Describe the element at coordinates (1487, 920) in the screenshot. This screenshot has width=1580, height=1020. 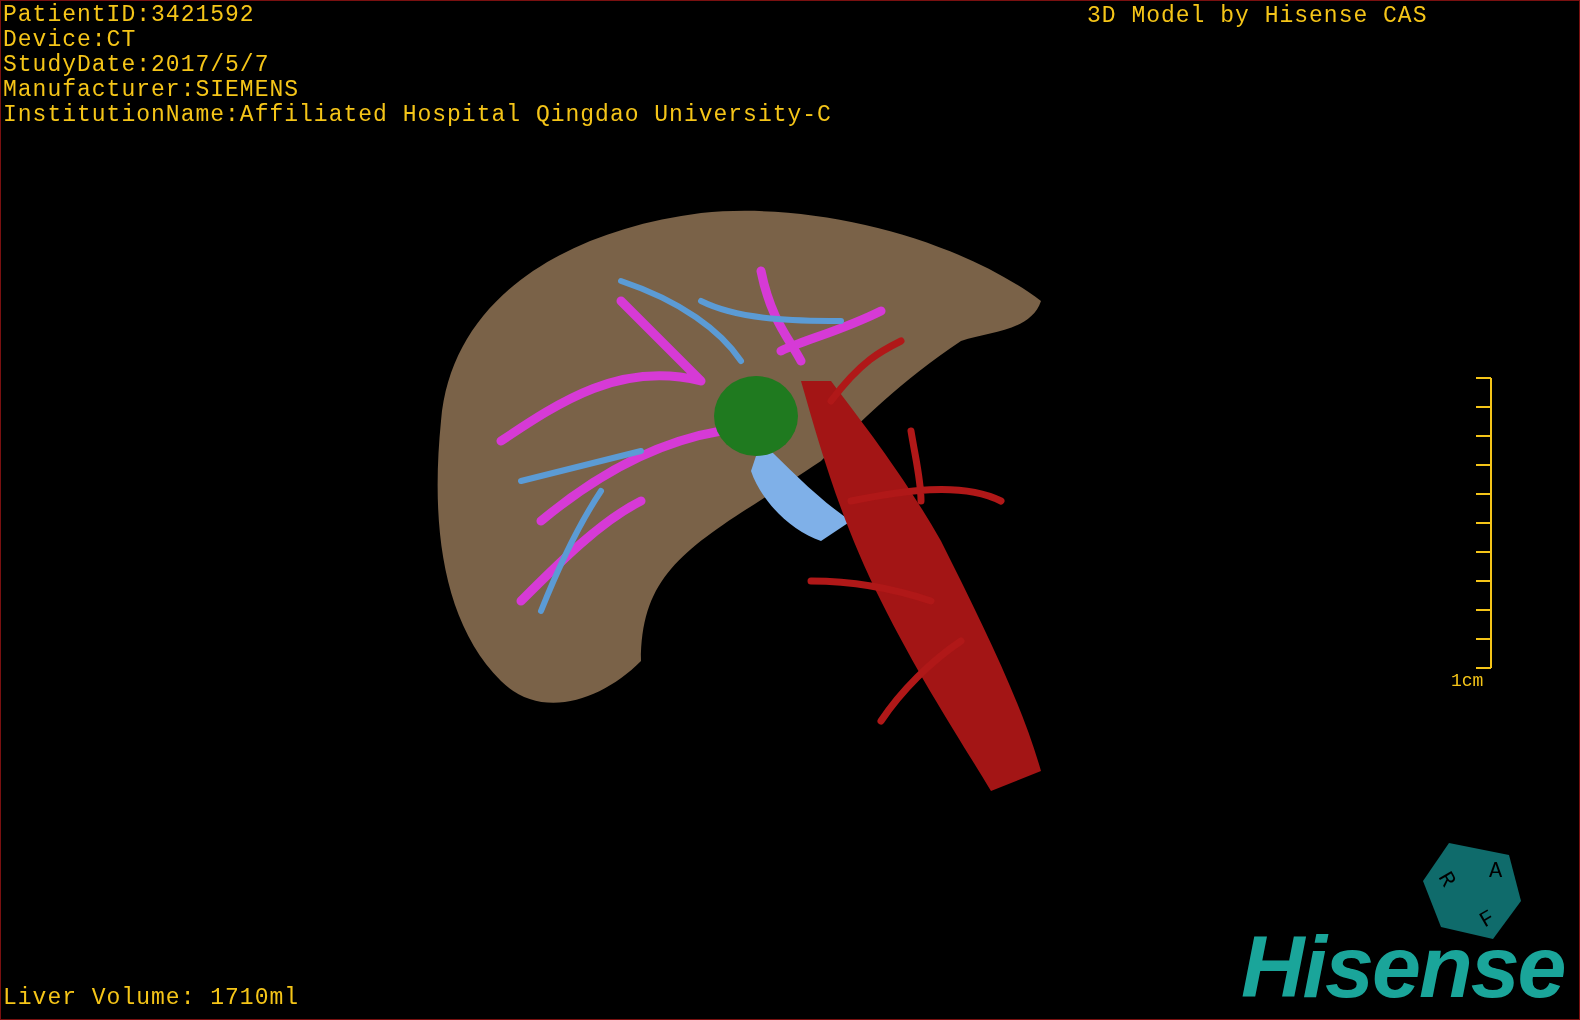
I see `cube-face-label: F` at that location.